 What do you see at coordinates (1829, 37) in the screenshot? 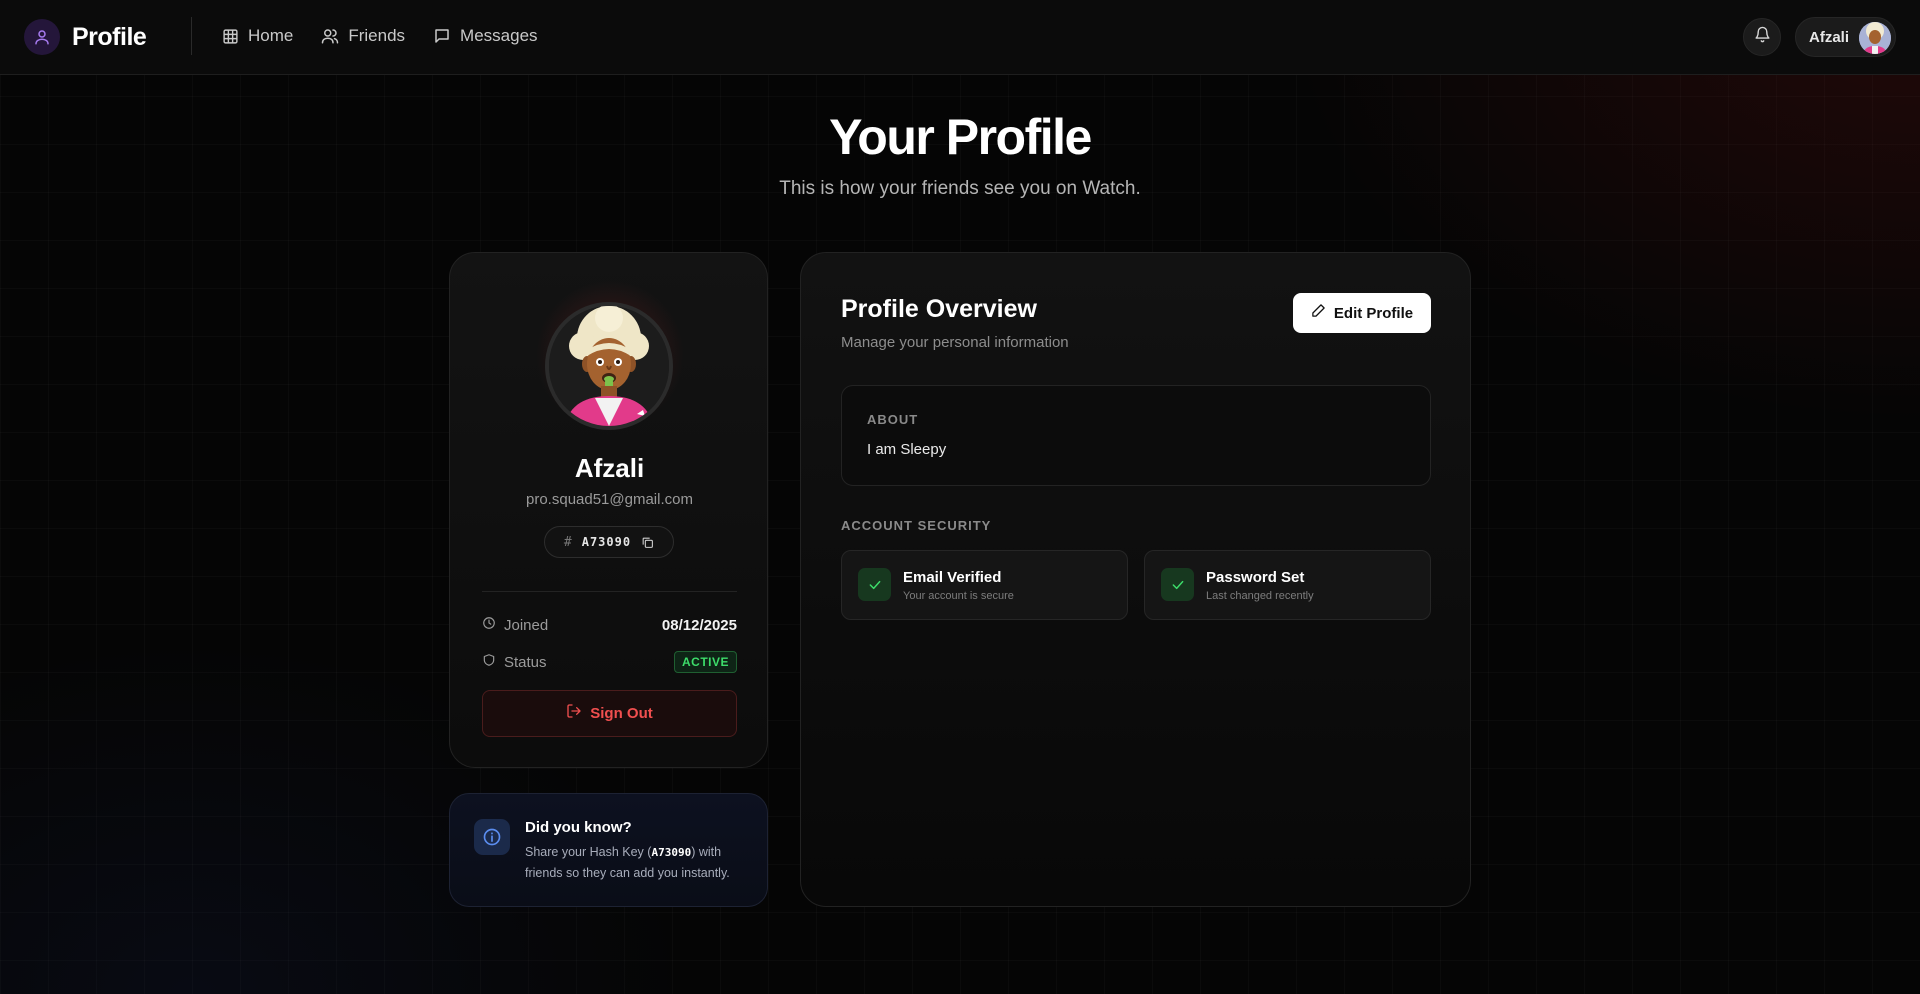
I see `user-menu-name: Afzali` at bounding box center [1829, 37].